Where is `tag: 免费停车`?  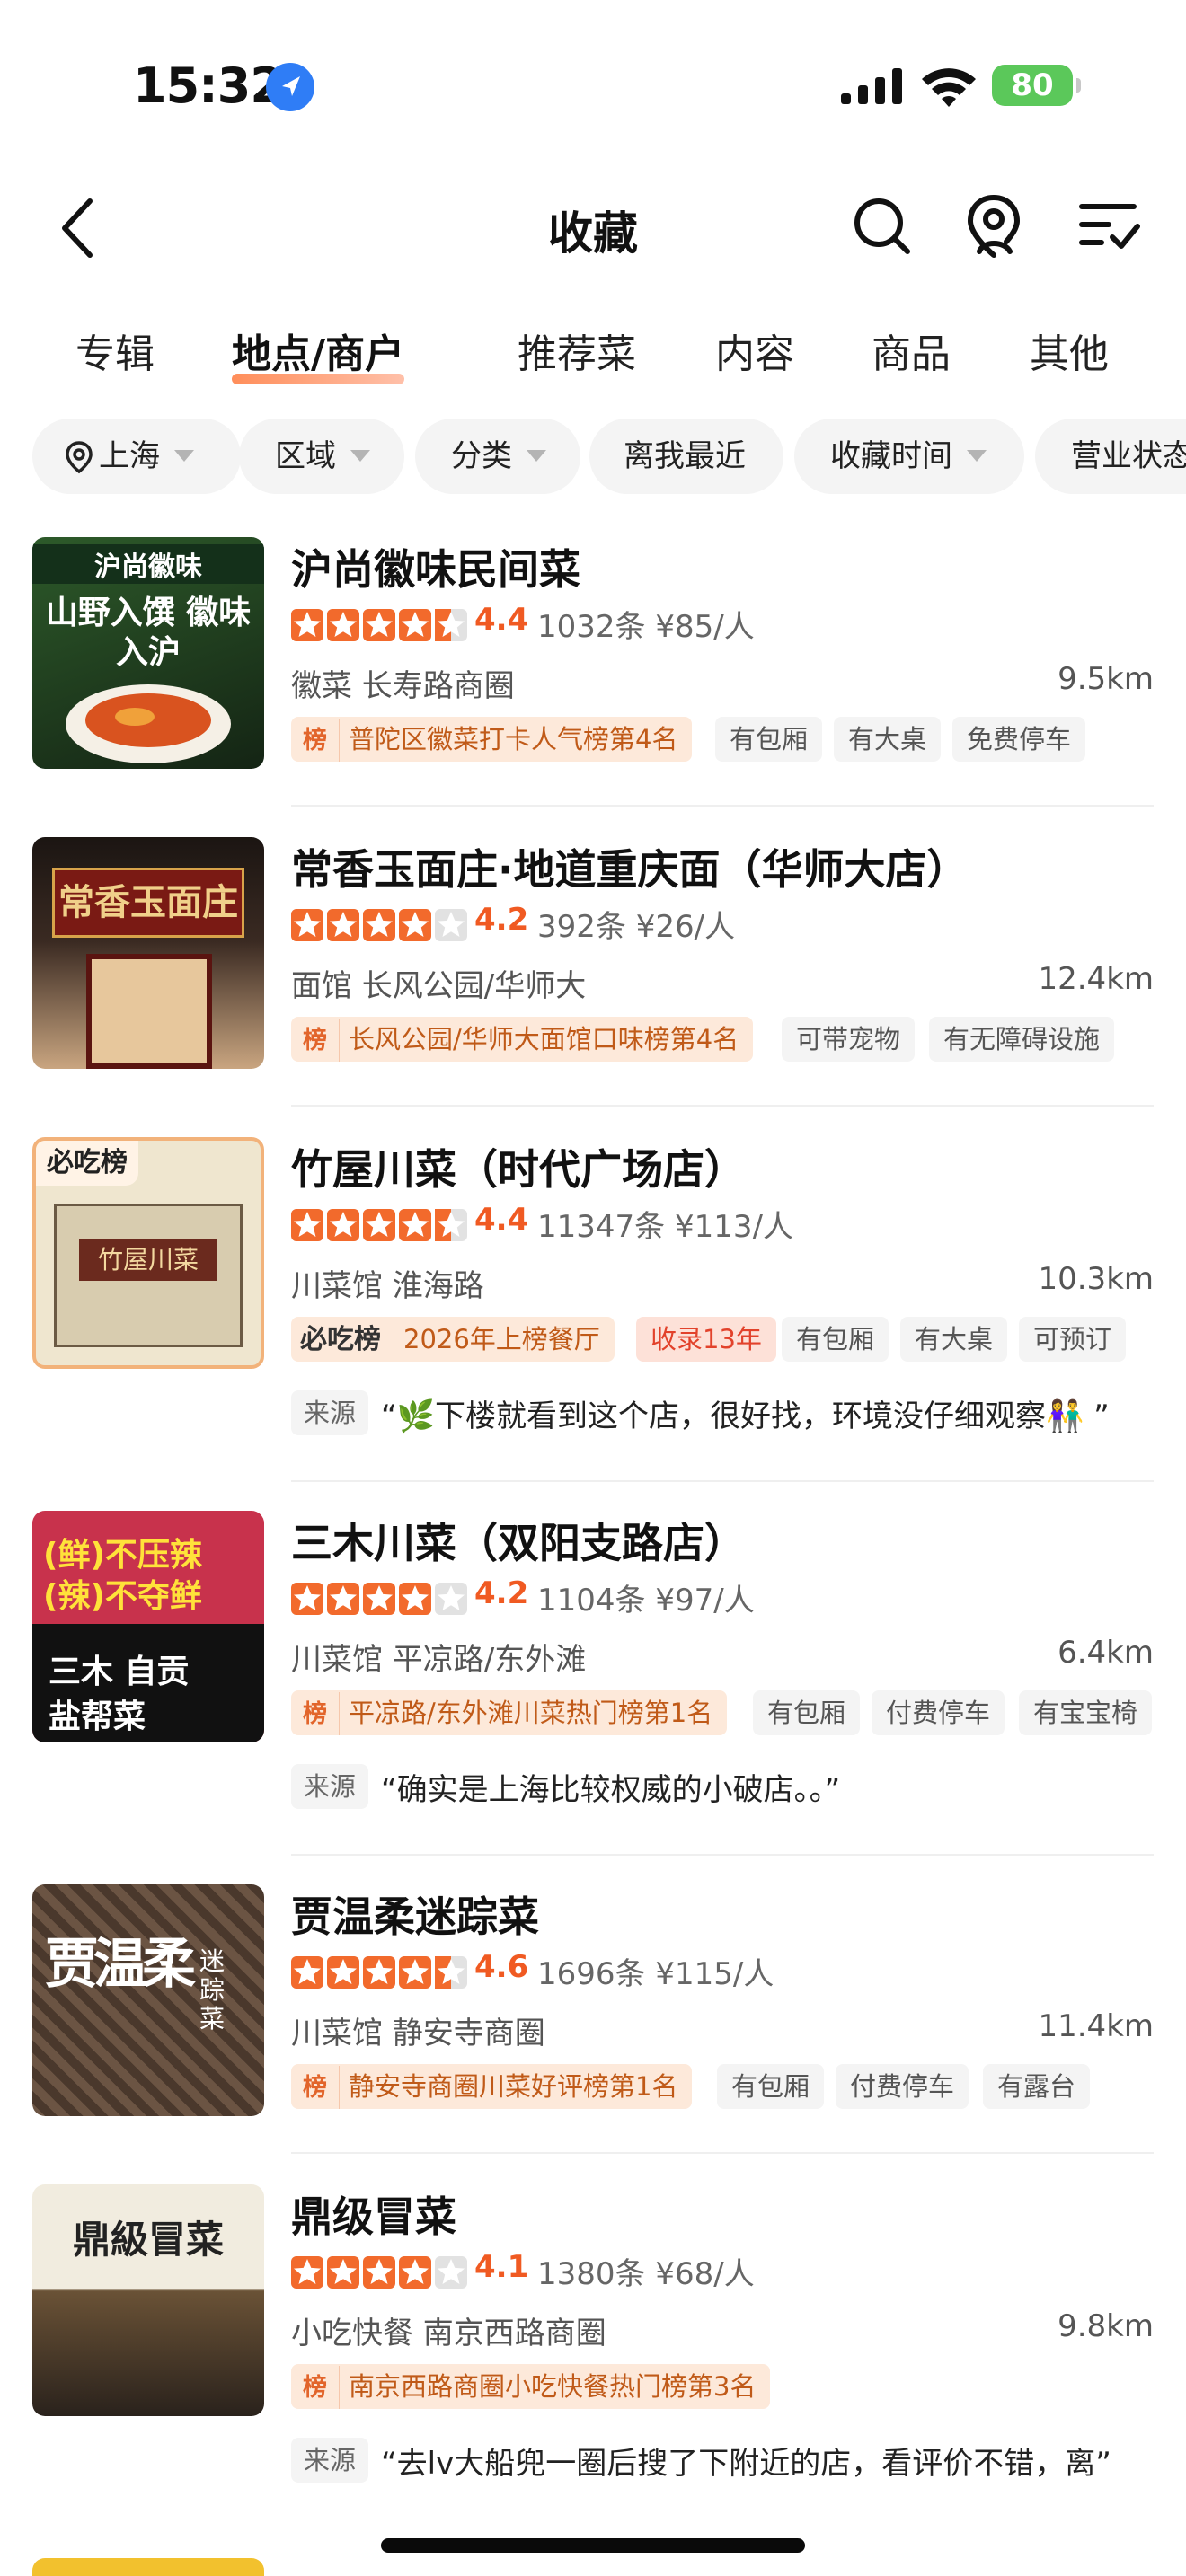
tag: 免费停车 is located at coordinates (1019, 739).